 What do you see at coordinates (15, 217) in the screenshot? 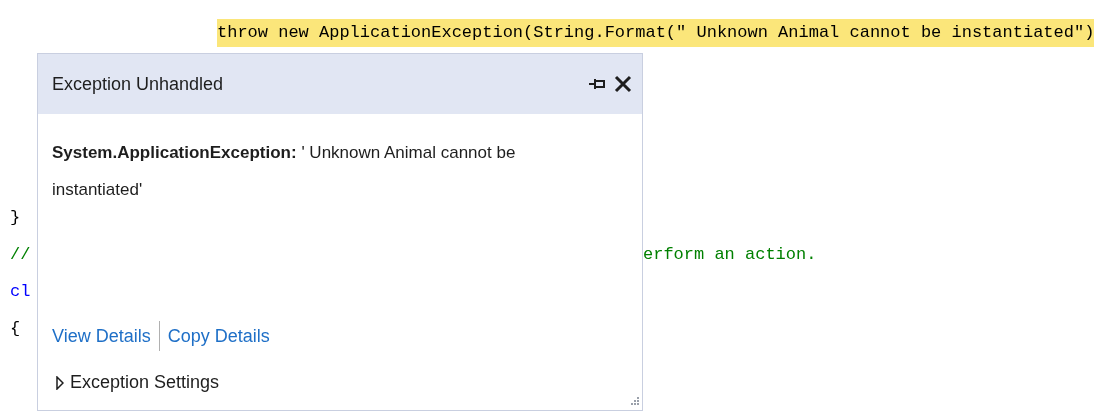
I see `code-line: }` at bounding box center [15, 217].